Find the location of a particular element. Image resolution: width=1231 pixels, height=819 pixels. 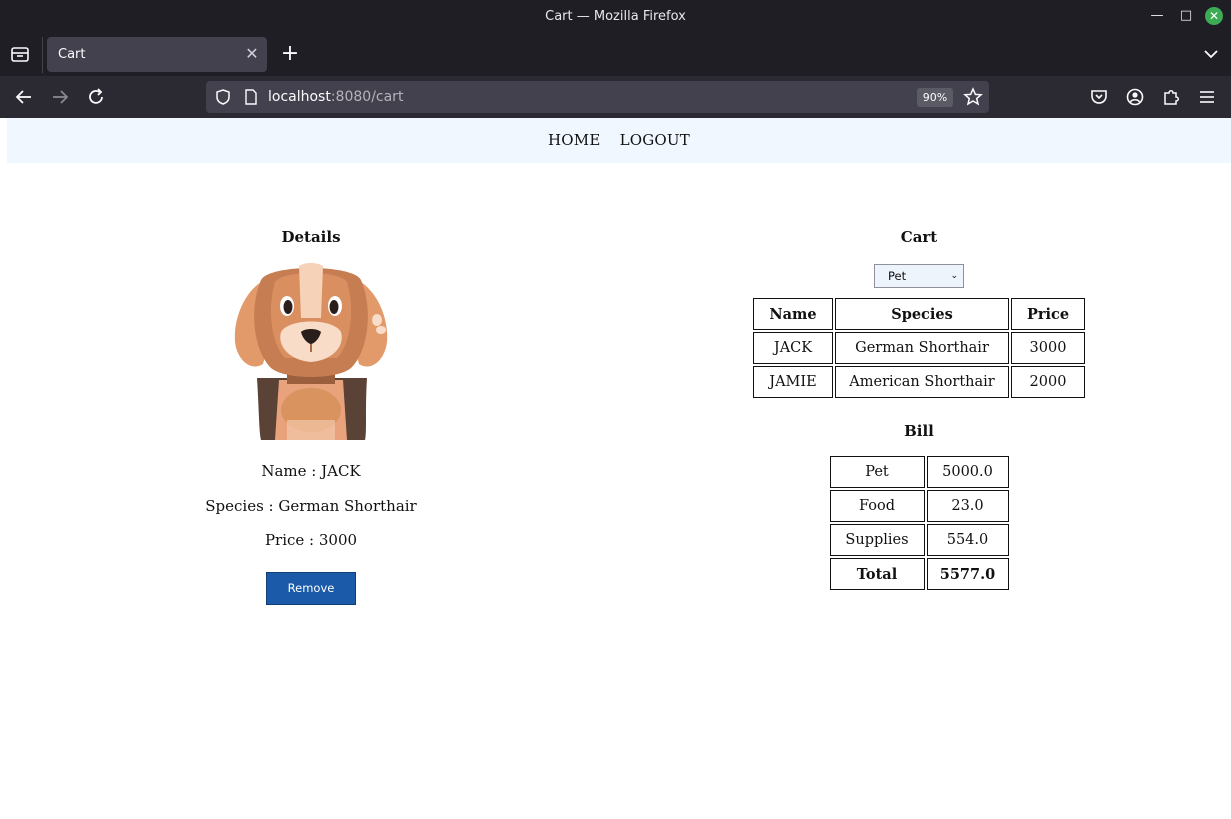

bookmark-star-icon is located at coordinates (973, 97).